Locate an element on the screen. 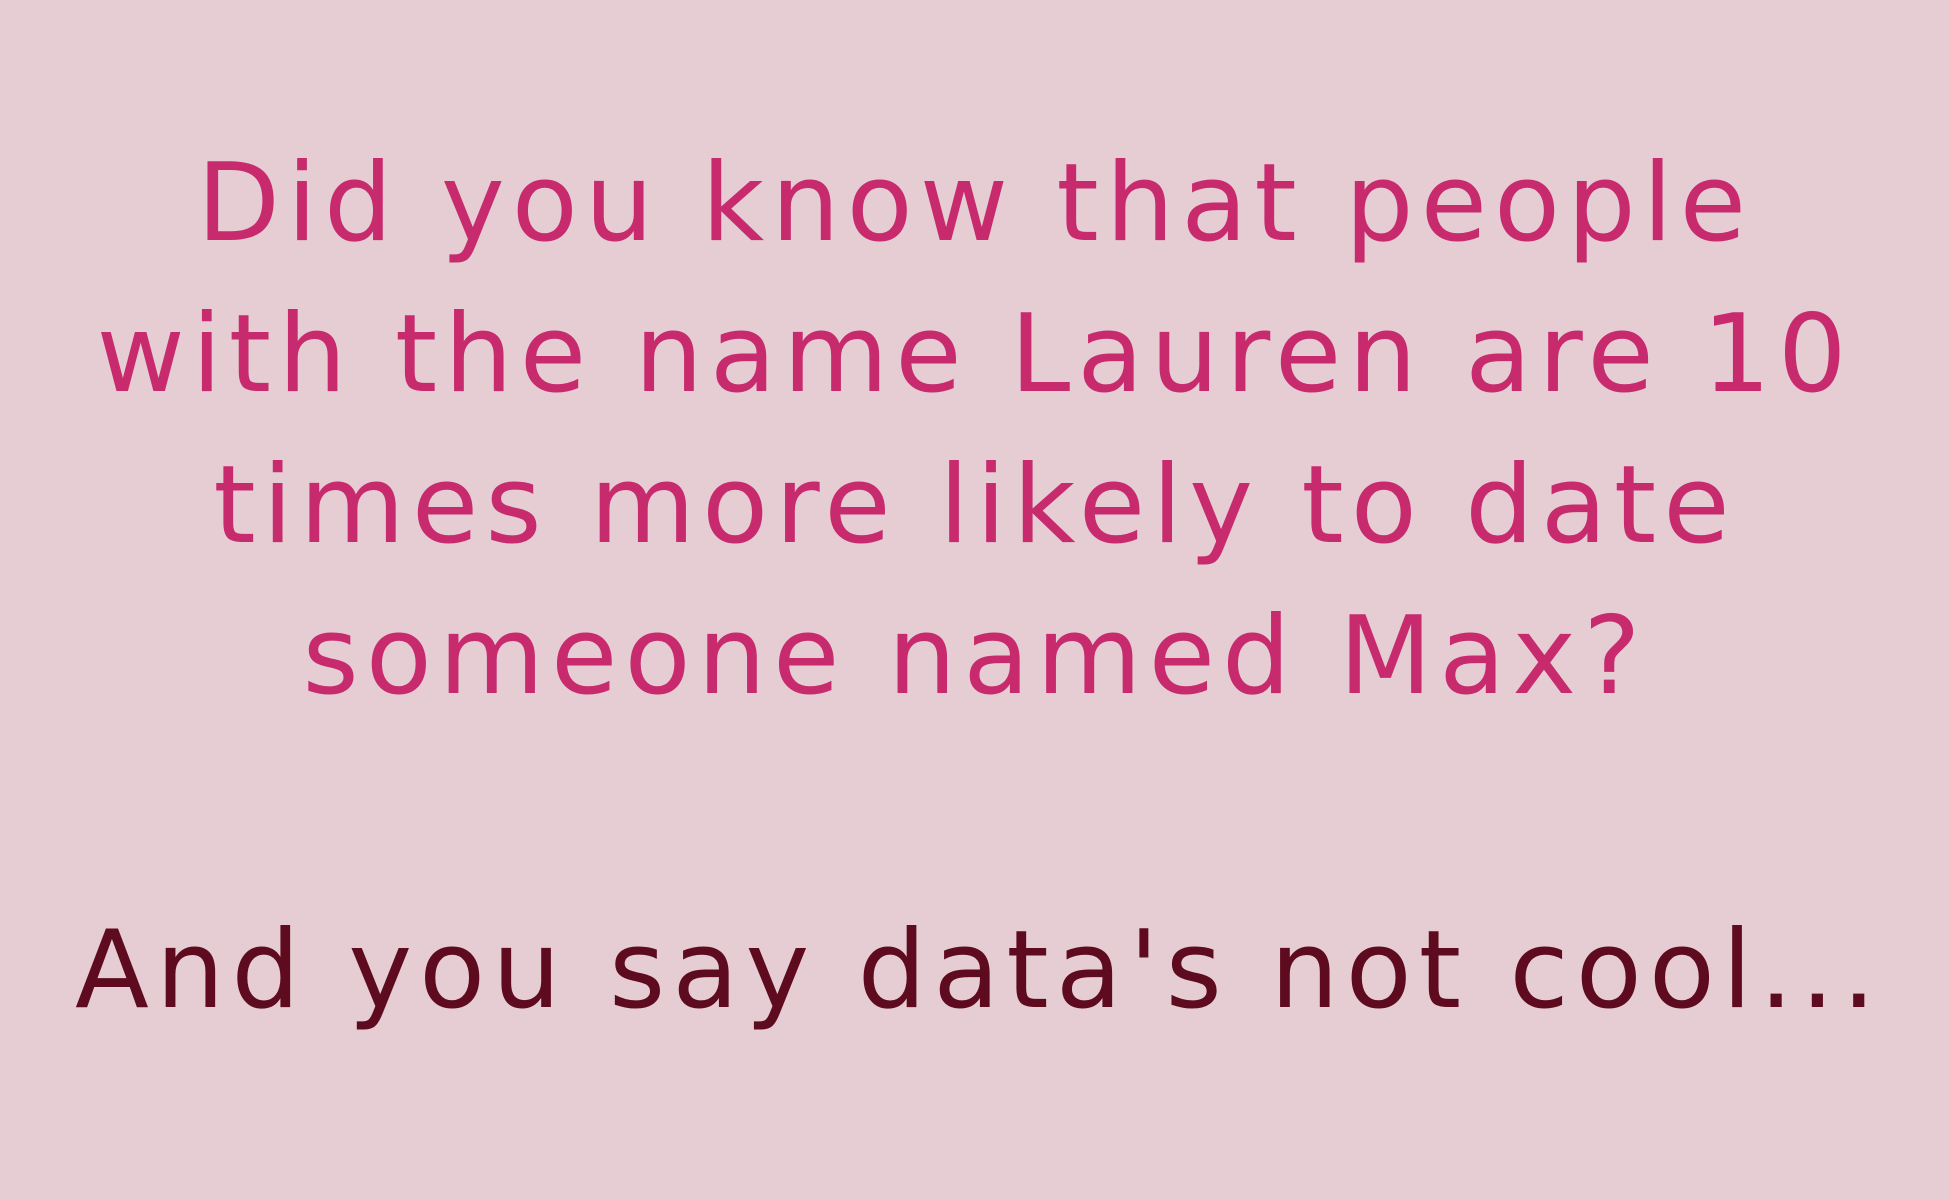  question-line-2: with the name Lauren are 10 is located at coordinates (975, 354).